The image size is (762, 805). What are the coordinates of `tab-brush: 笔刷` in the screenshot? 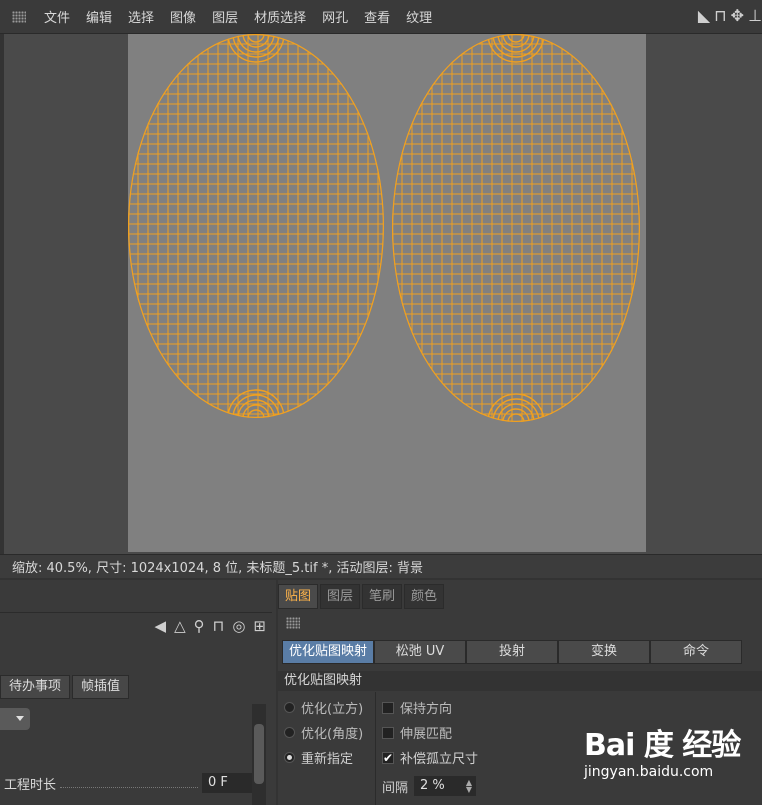 It's located at (382, 596).